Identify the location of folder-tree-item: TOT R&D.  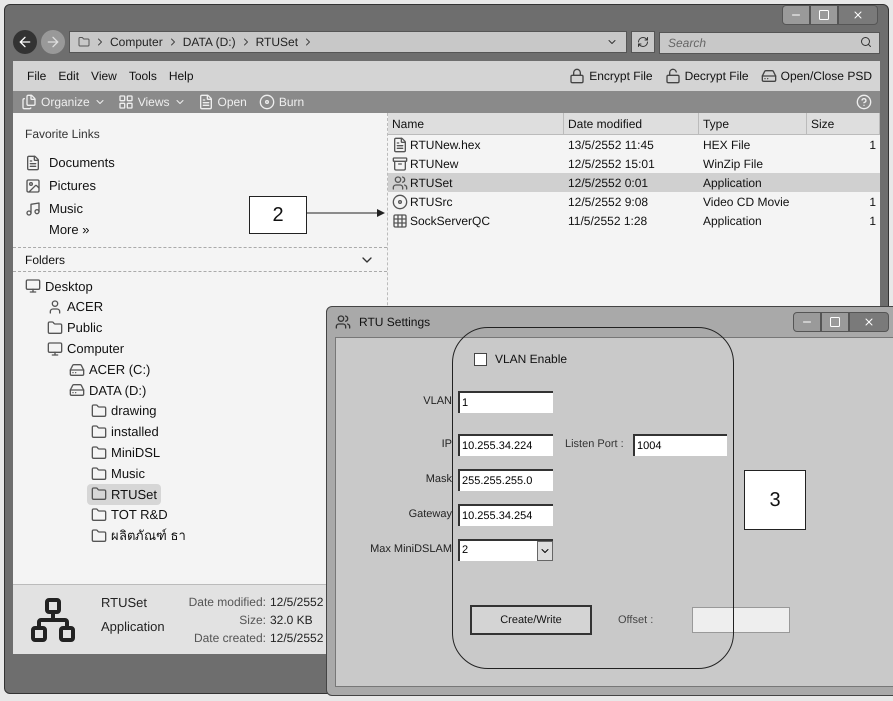
(129, 515).